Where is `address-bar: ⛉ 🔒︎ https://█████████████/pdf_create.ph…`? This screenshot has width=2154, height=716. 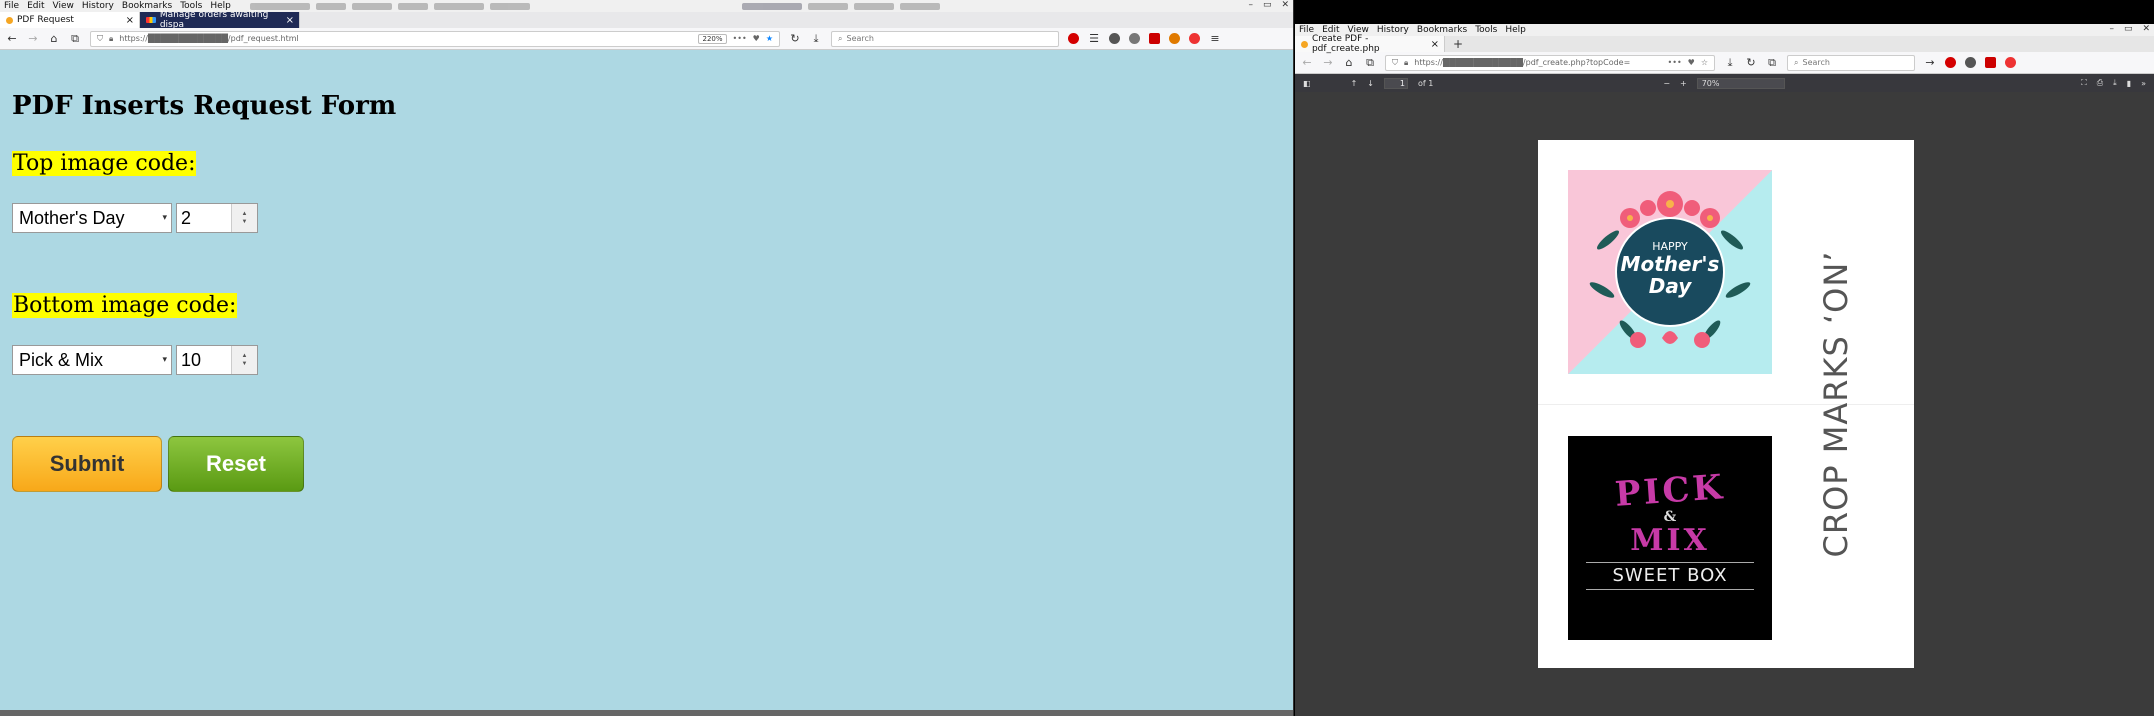
address-bar: ⛉ 🔒︎ https://█████████████/pdf_create.ph… is located at coordinates (1550, 62).